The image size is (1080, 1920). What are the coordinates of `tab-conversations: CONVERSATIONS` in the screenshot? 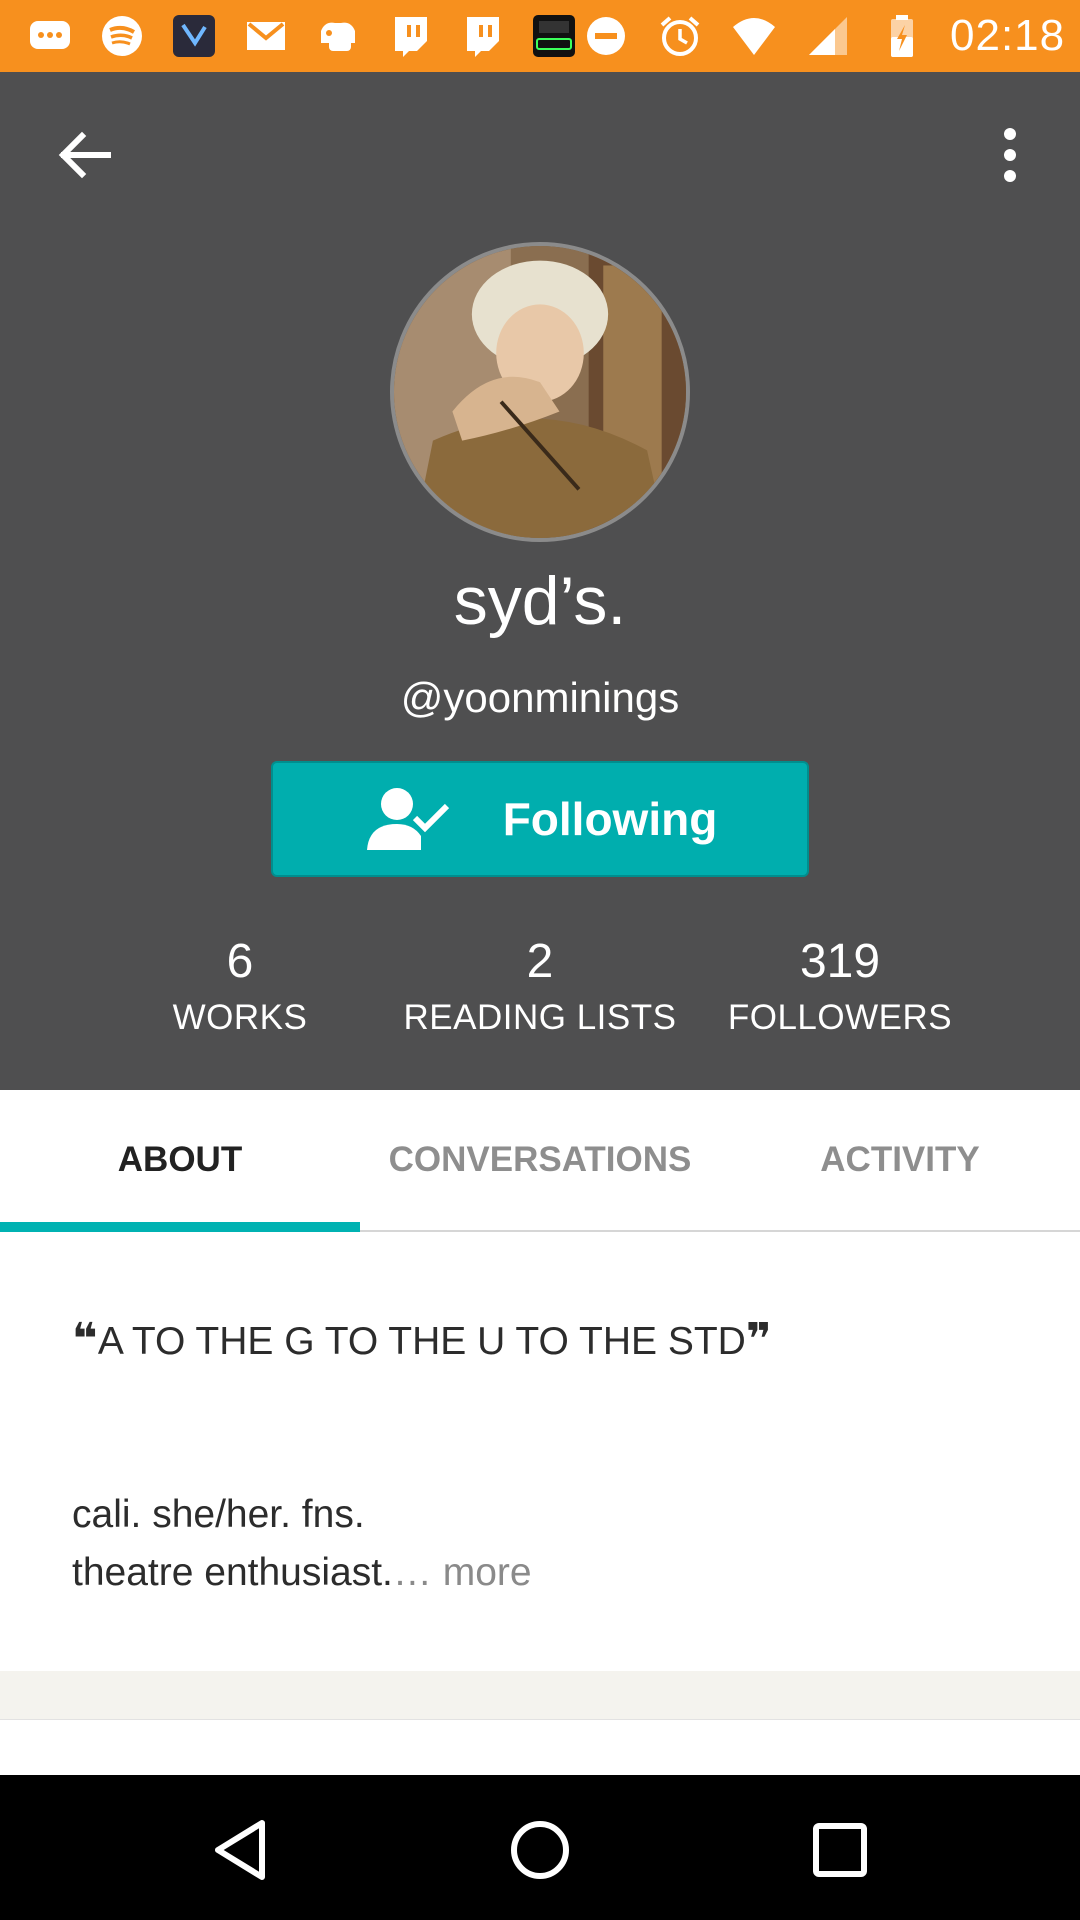 It's located at (540, 1160).